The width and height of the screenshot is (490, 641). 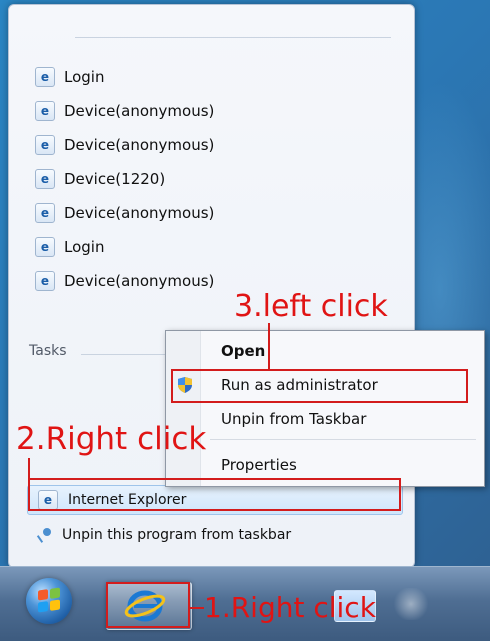 I want to click on context-menu-open: Open, so click(x=243, y=351).